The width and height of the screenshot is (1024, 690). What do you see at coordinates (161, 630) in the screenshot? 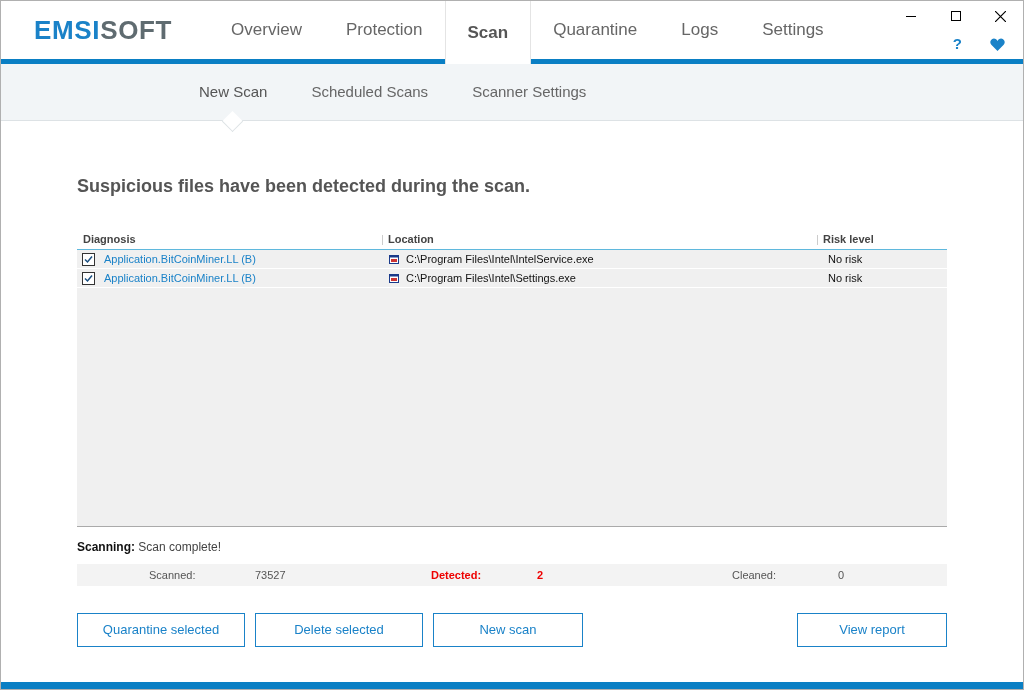
I see `action-button: Quarantine selected` at bounding box center [161, 630].